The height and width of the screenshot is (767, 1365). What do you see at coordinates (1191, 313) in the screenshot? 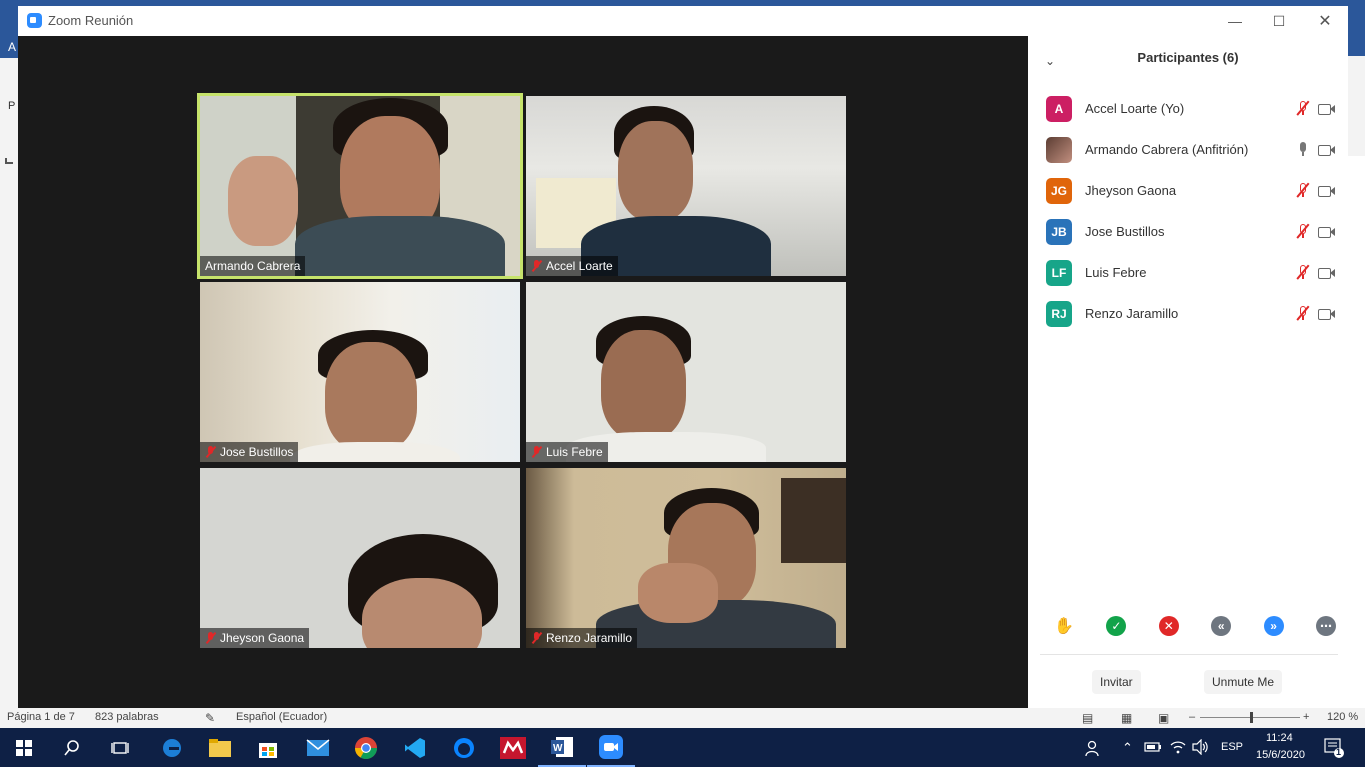
I see `participant-row: RJ Renzo Jaramillo` at bounding box center [1191, 313].